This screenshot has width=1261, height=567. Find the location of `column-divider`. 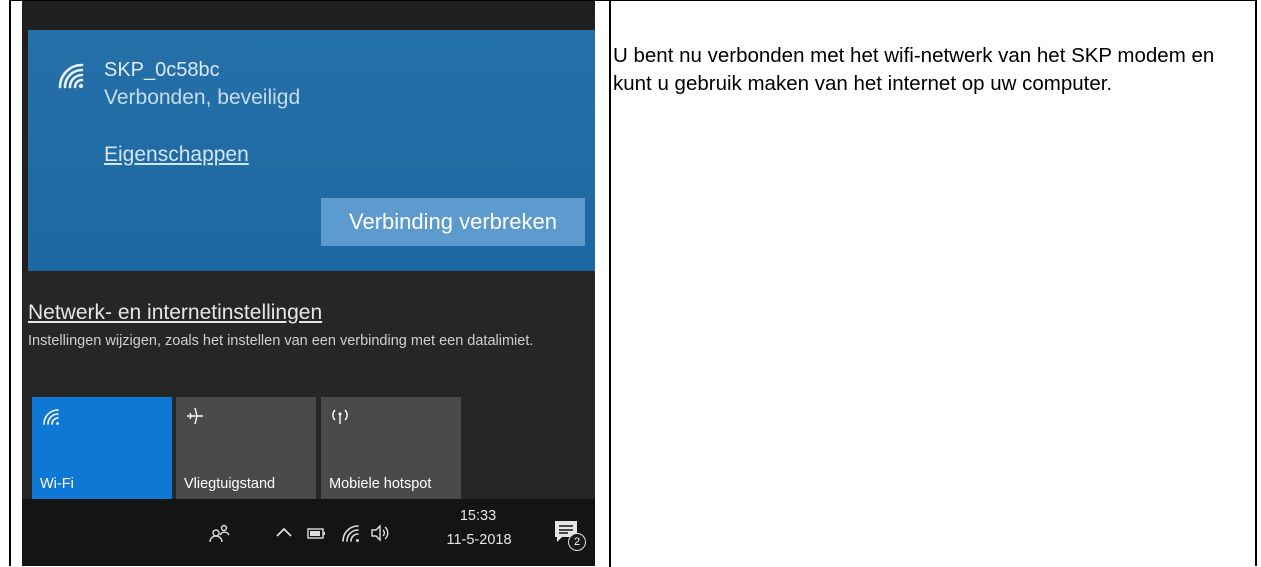

column-divider is located at coordinates (610, 284).